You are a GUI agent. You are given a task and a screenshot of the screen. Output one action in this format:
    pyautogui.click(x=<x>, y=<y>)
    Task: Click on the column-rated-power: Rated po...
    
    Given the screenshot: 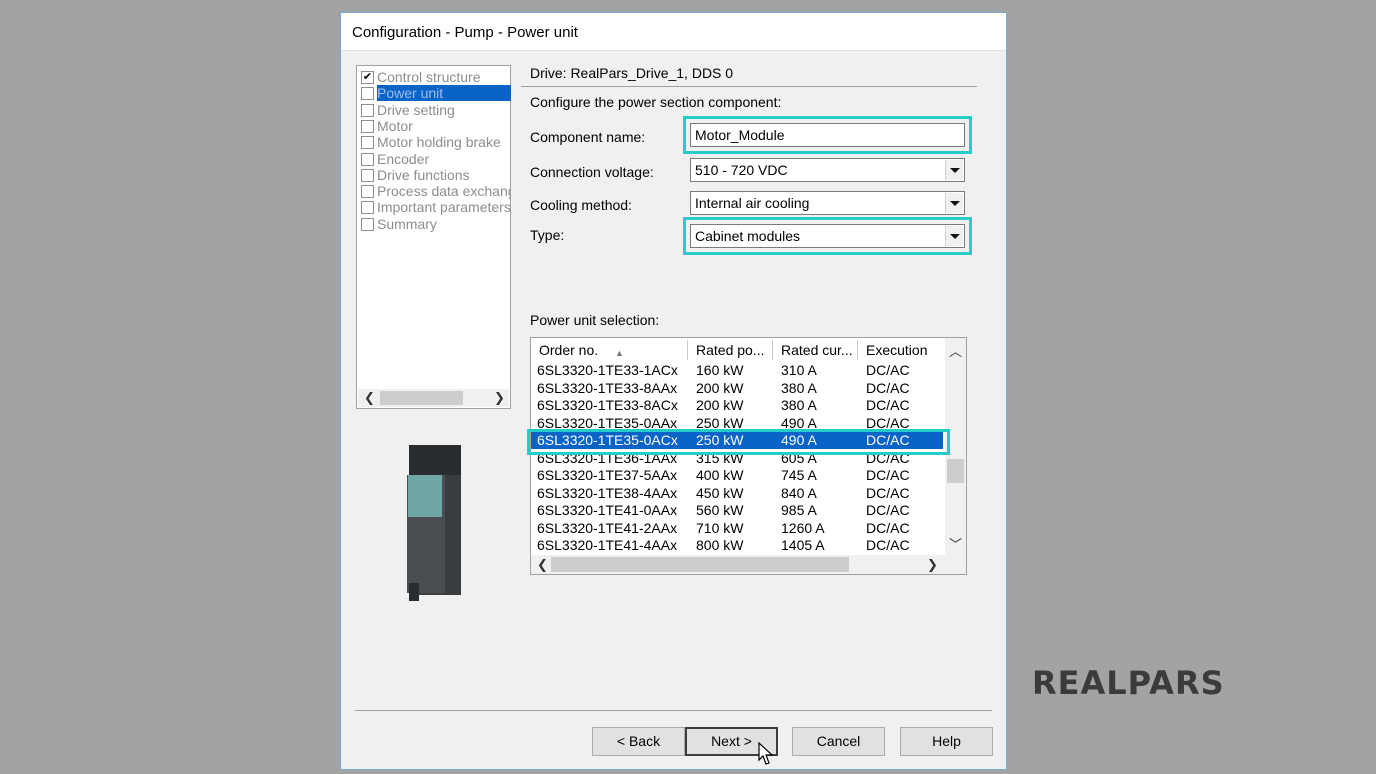 What is the action you would take?
    pyautogui.click(x=730, y=350)
    